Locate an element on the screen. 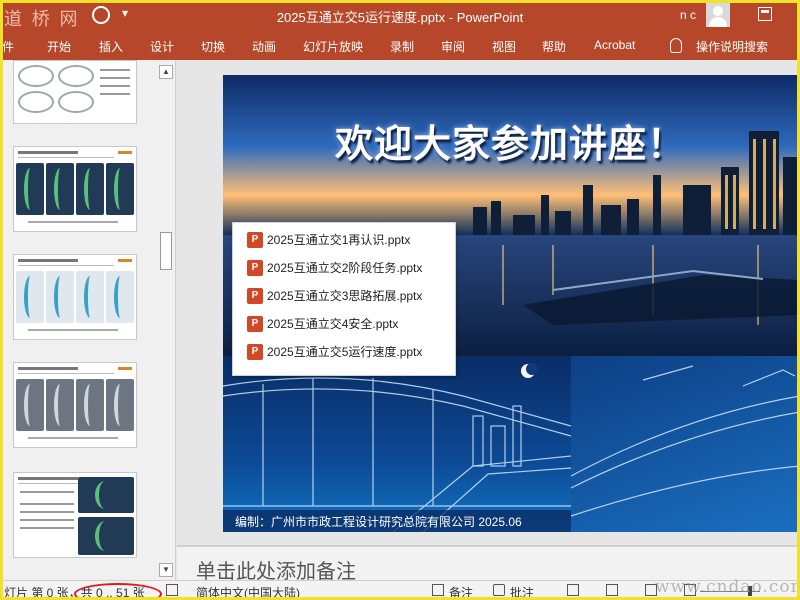  tab-slideshow: 幻灯片放映 is located at coordinates (333, 46).